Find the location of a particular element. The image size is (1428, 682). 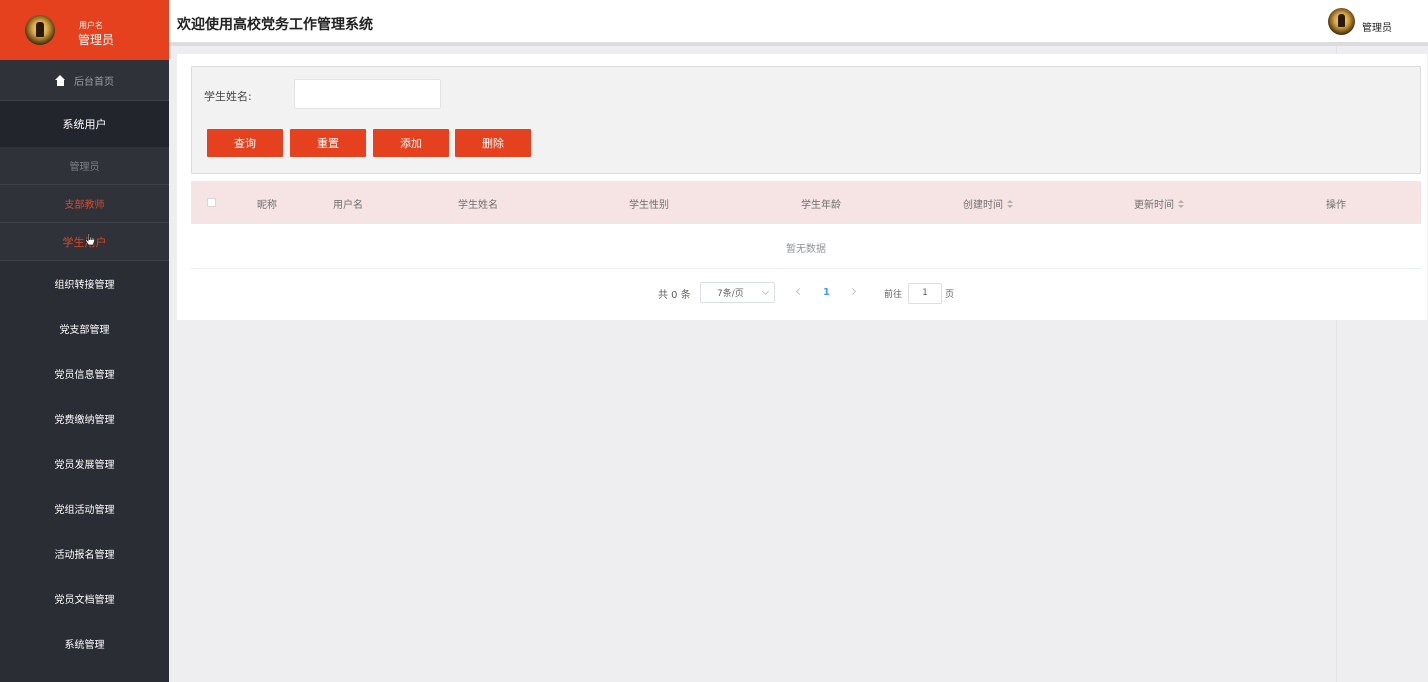

column-label: 学生性别 is located at coordinates (649, 205).